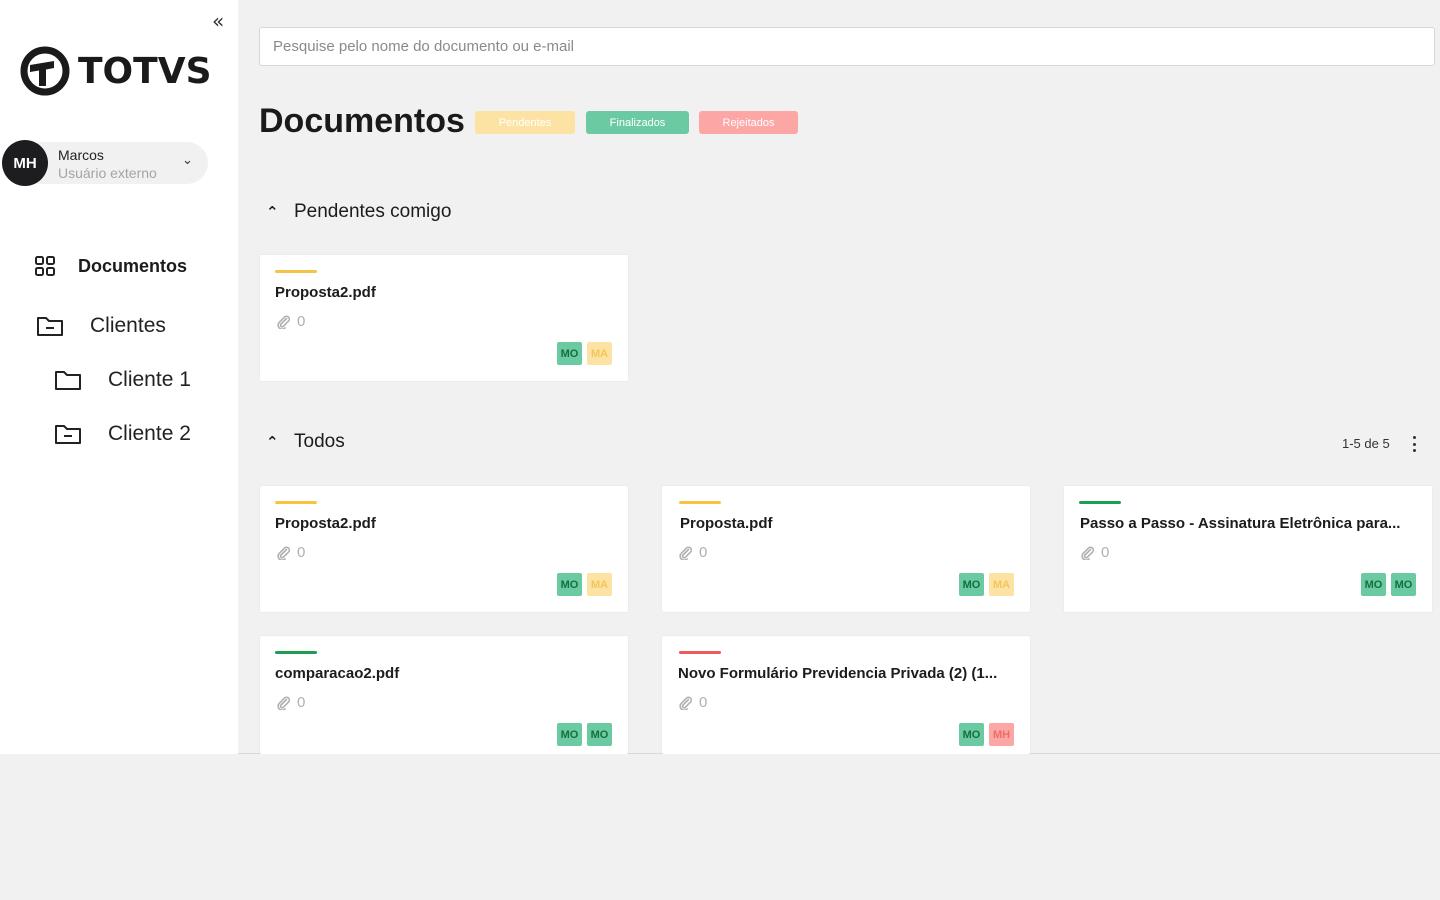 This screenshot has height=900, width=1440. I want to click on totvs-logo-icon, so click(45, 71).